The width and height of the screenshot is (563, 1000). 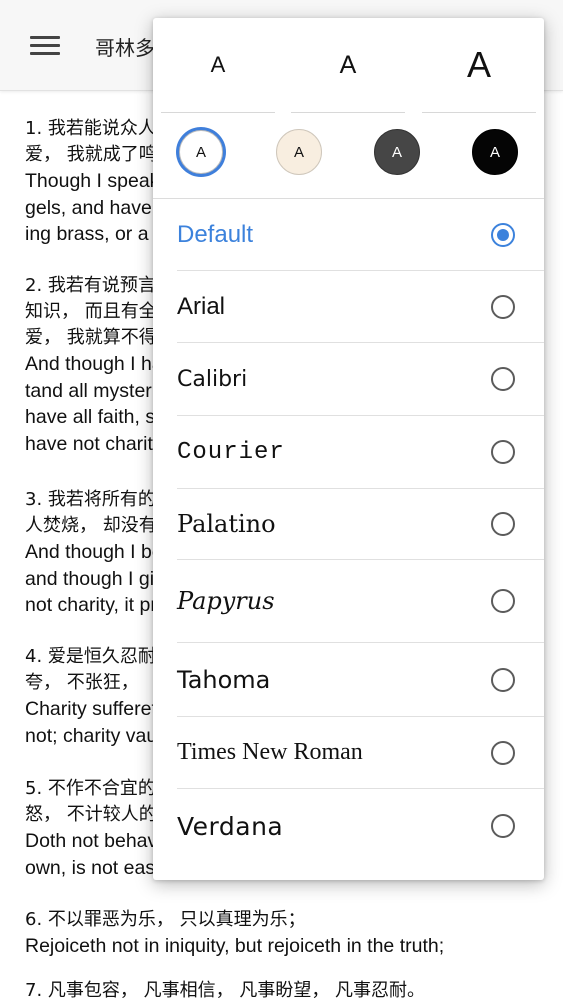 I want to click on verse-zh: 7. 凡事包容， 凡事相信， 凡事盼望， 凡事忍耐。, so click(x=225, y=990).